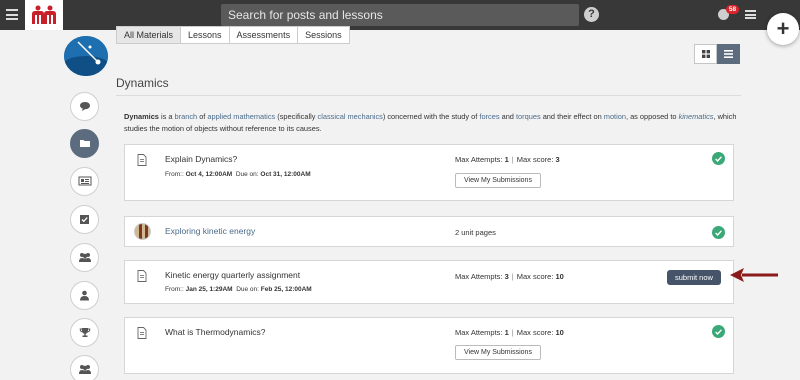 The height and width of the screenshot is (380, 800). I want to click on course-avatar, so click(86, 56).